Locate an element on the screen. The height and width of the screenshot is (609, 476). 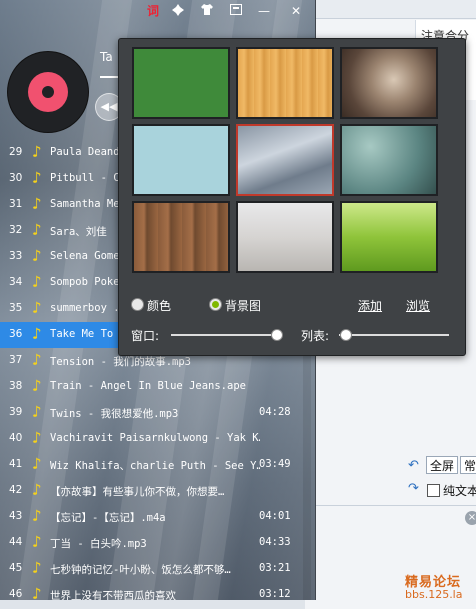
list-opacity-slider is located at coordinates (394, 335).